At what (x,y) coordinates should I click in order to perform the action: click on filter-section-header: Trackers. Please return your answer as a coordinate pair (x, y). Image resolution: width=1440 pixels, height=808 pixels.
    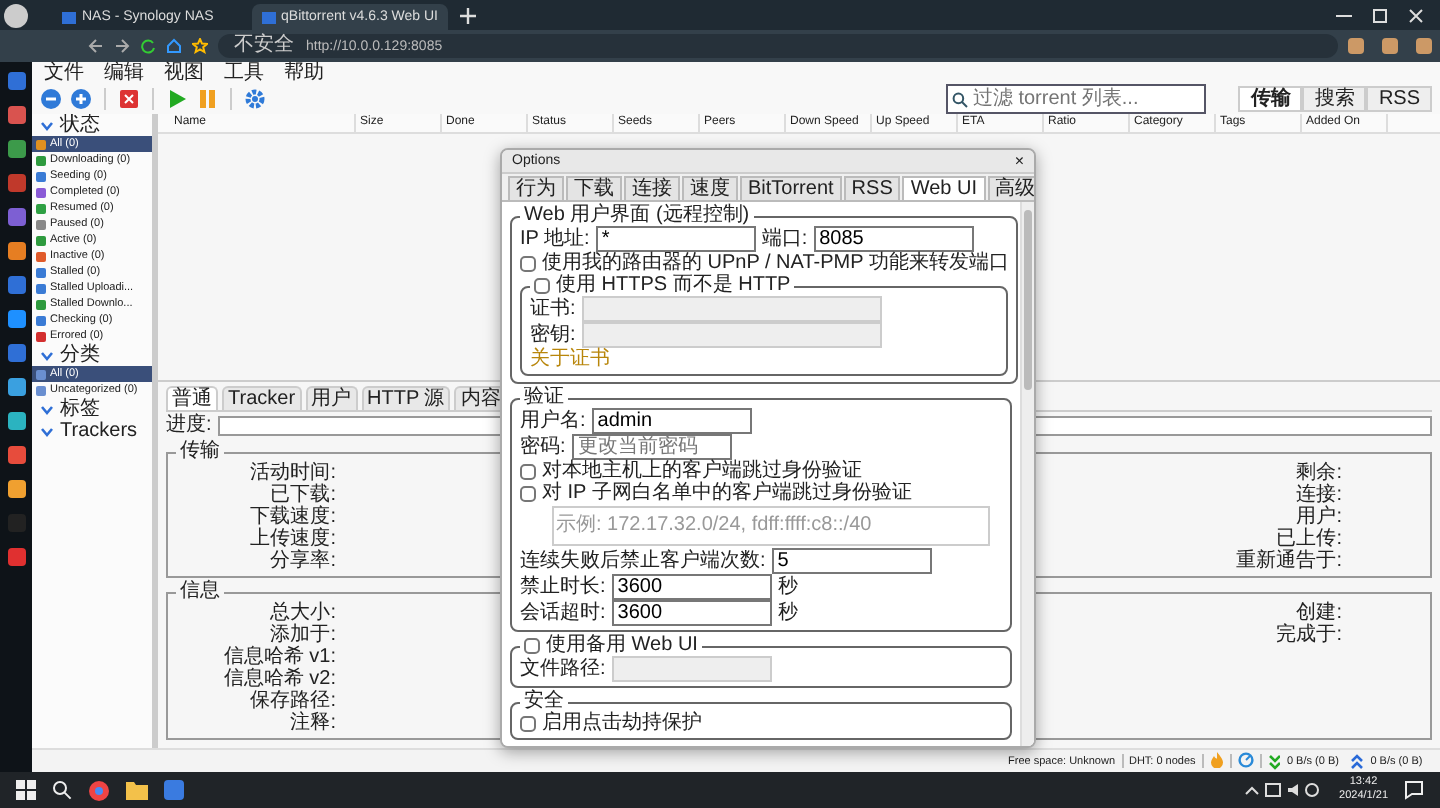
    Looking at the image, I should click on (92, 431).